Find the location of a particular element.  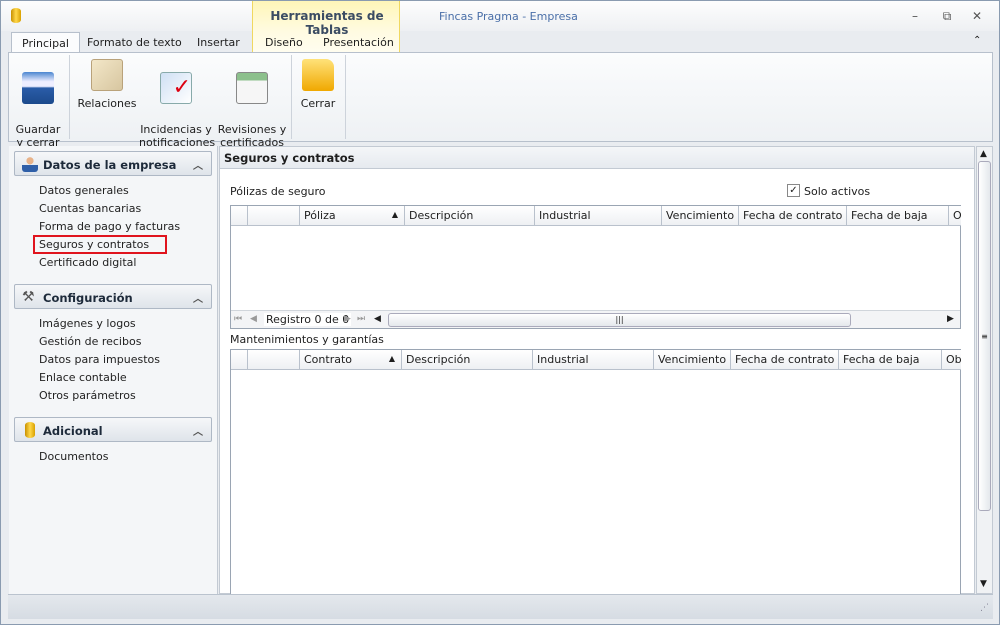

vertical-scrollbar: ▲ ≡ ▼ is located at coordinates (984, 370).